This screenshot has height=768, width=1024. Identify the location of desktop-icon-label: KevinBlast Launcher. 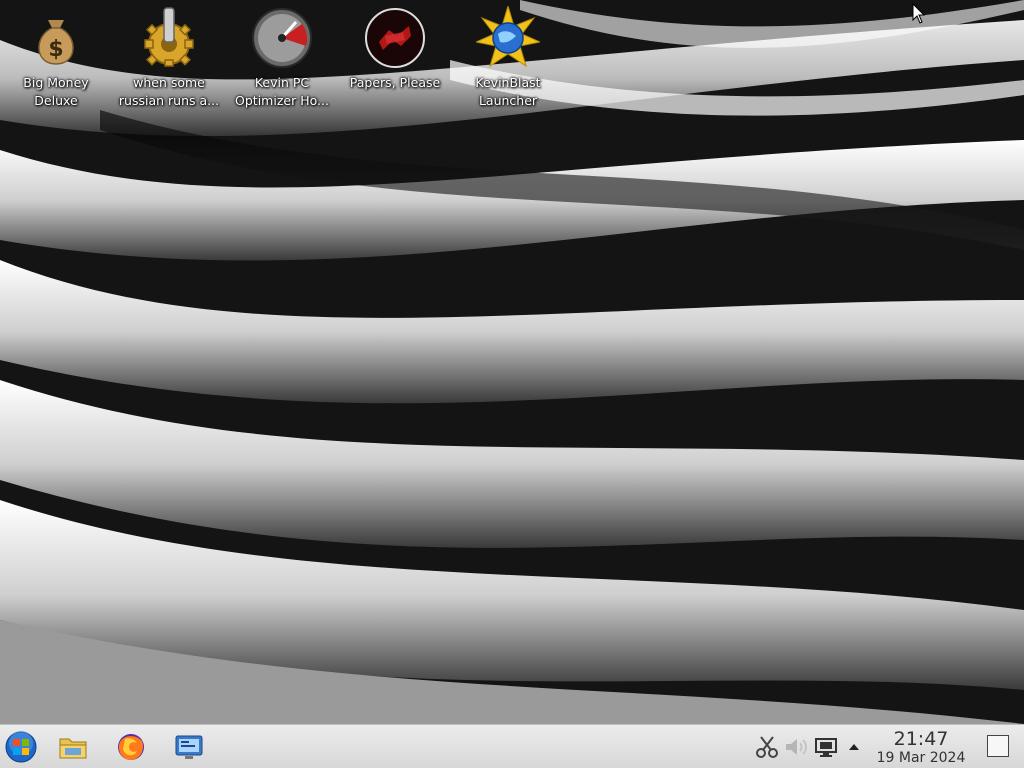
(508, 91).